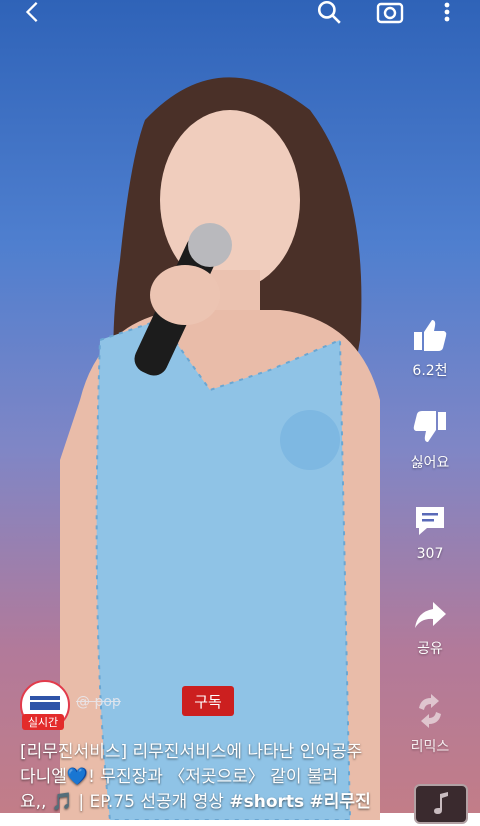  Describe the element at coordinates (430, 463) in the screenshot. I see `dislike-label: 싫어요` at that location.